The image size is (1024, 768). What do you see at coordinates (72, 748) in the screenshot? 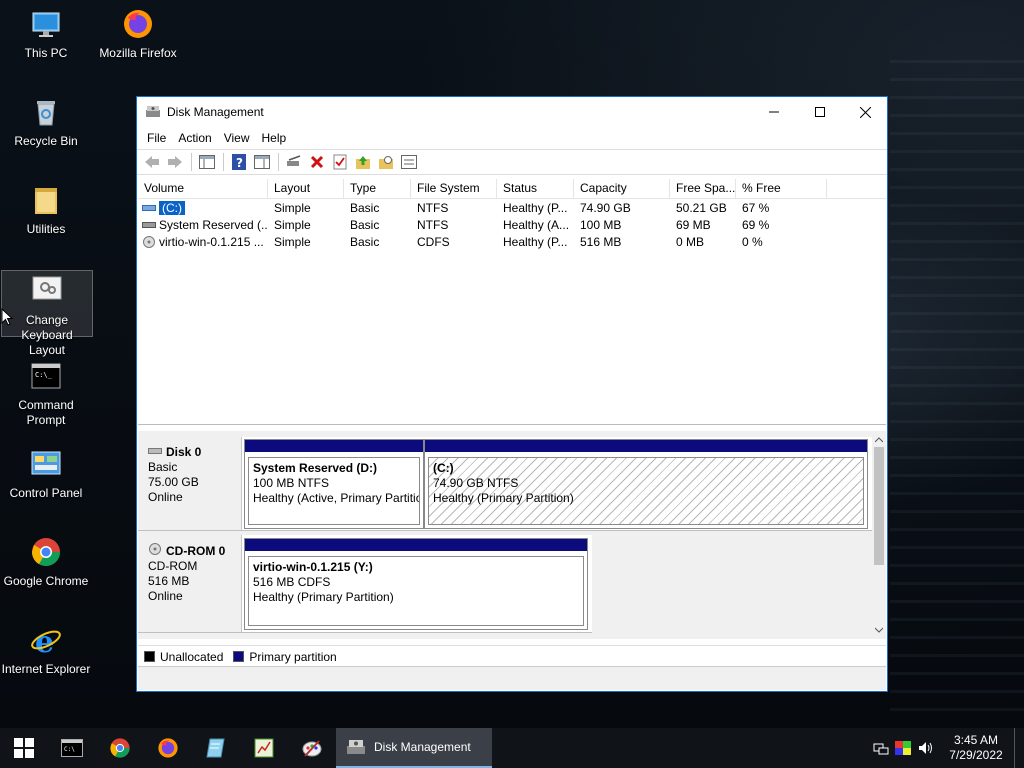
I see `taskbar-command-prompt: C:\` at bounding box center [72, 748].